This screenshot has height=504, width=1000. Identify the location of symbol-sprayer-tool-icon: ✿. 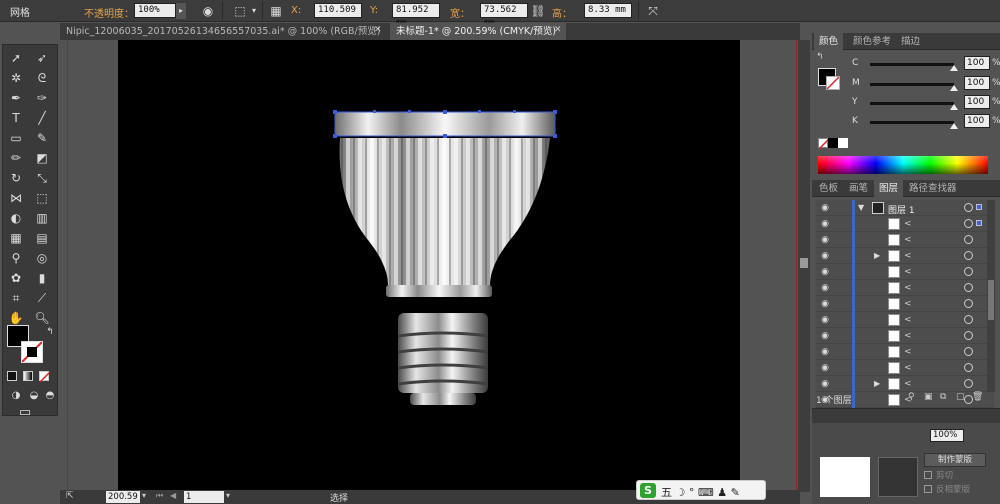
(16, 278).